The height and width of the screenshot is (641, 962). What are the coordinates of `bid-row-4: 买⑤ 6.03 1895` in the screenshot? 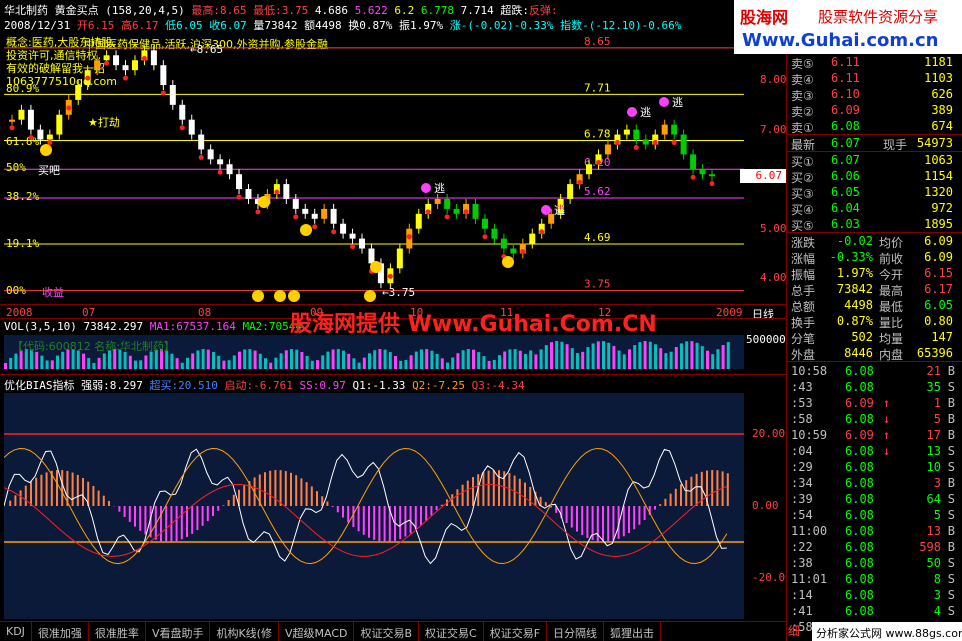 It's located at (874, 224).